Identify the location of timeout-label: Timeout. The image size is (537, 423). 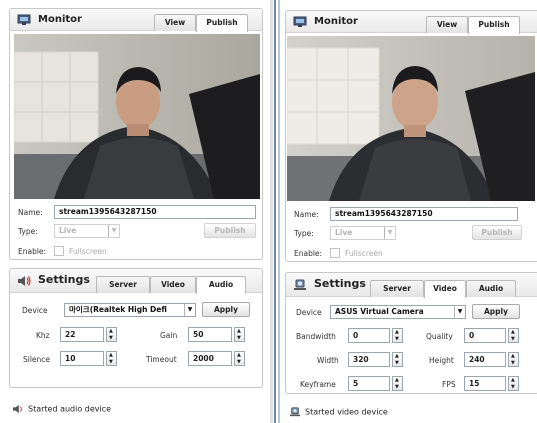
(161, 359).